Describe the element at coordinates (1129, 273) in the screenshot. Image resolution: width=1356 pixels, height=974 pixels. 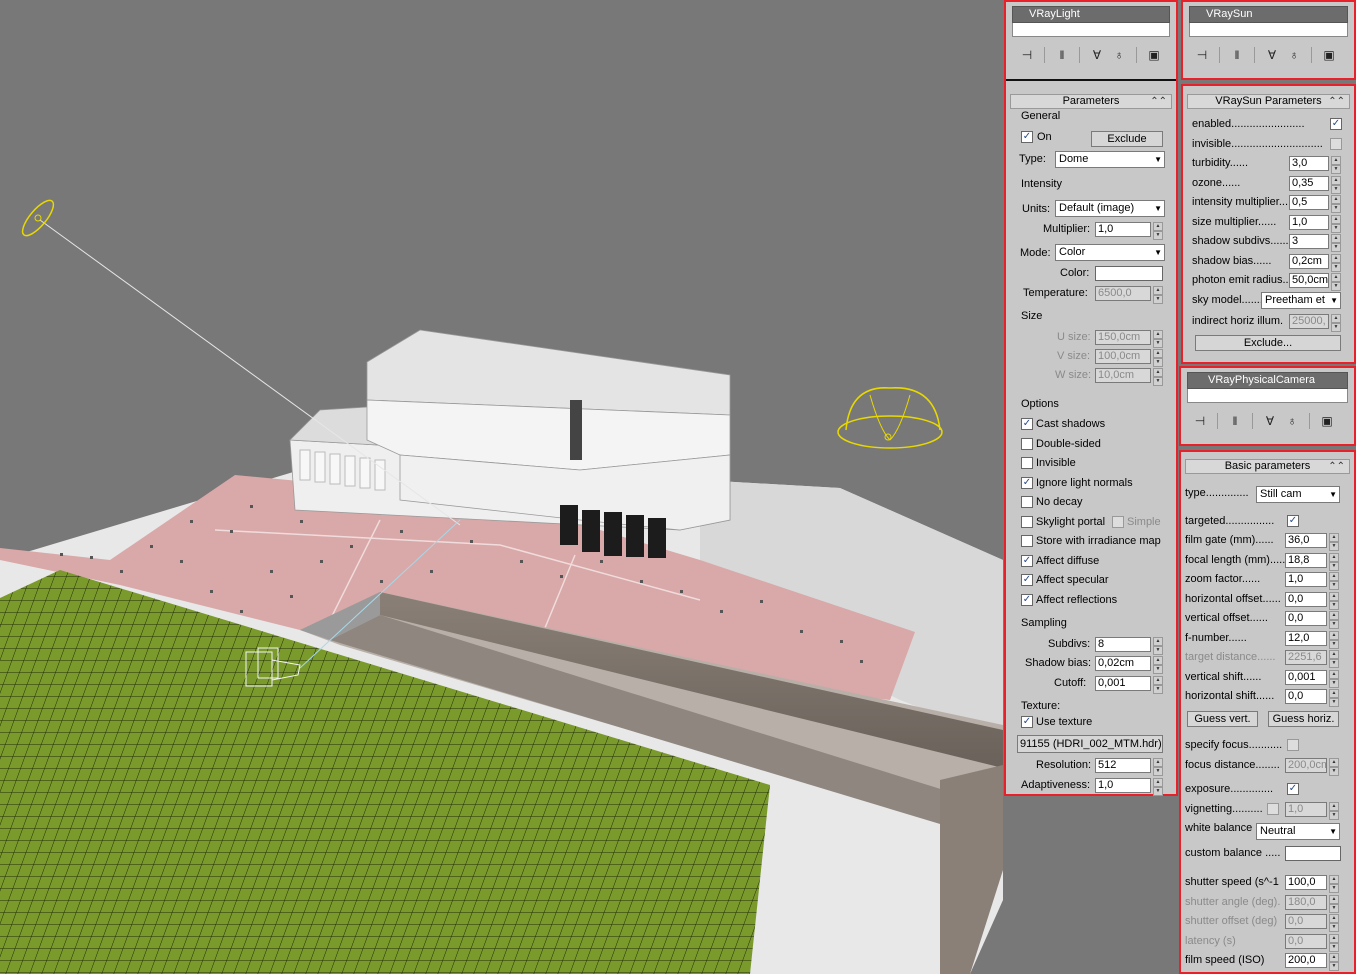
I see `color-swatch` at that location.